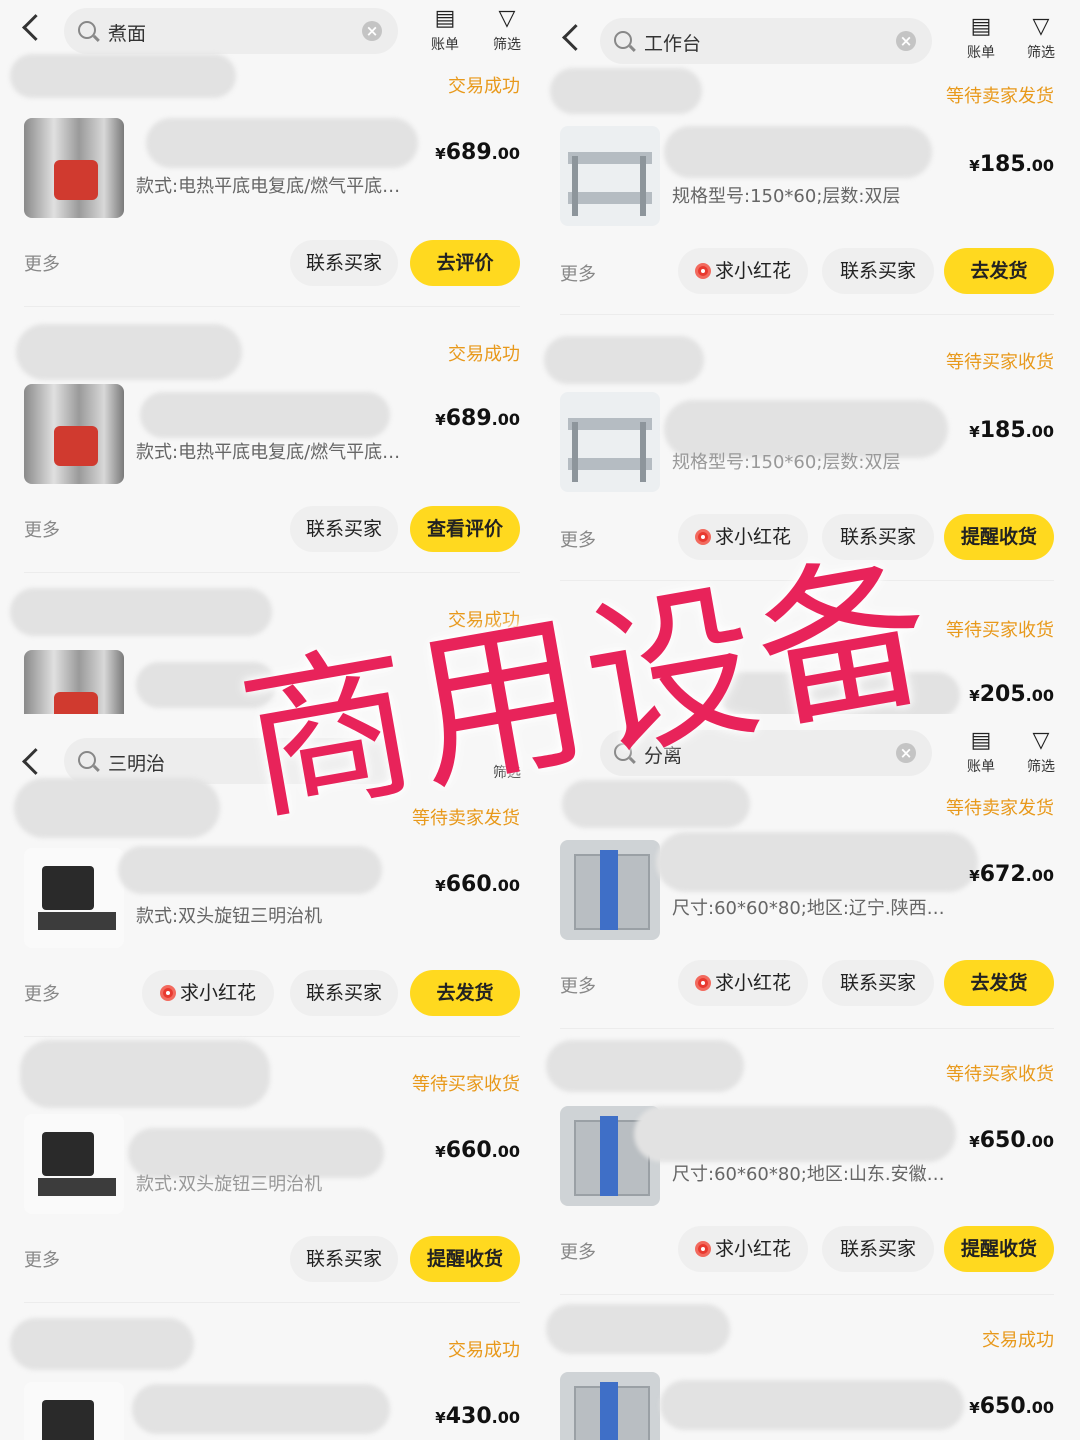 The image size is (1080, 1440). Describe the element at coordinates (766, 41) in the screenshot. I see `search-box: 工作台 ×` at that location.